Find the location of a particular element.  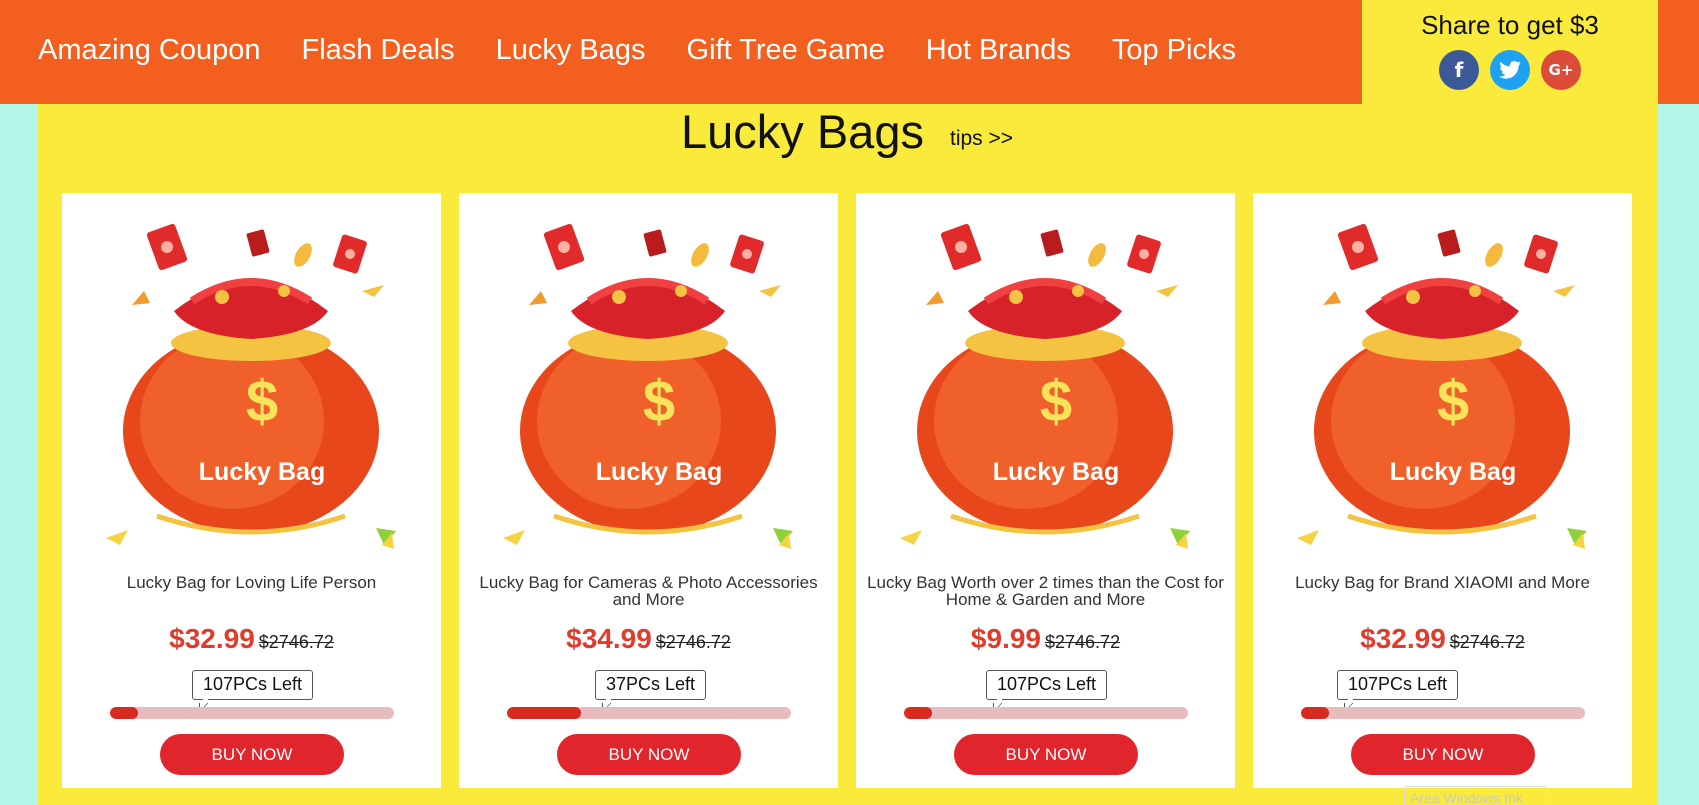

nav-item-amazing-coupon: Amazing Coupon is located at coordinates (149, 52).